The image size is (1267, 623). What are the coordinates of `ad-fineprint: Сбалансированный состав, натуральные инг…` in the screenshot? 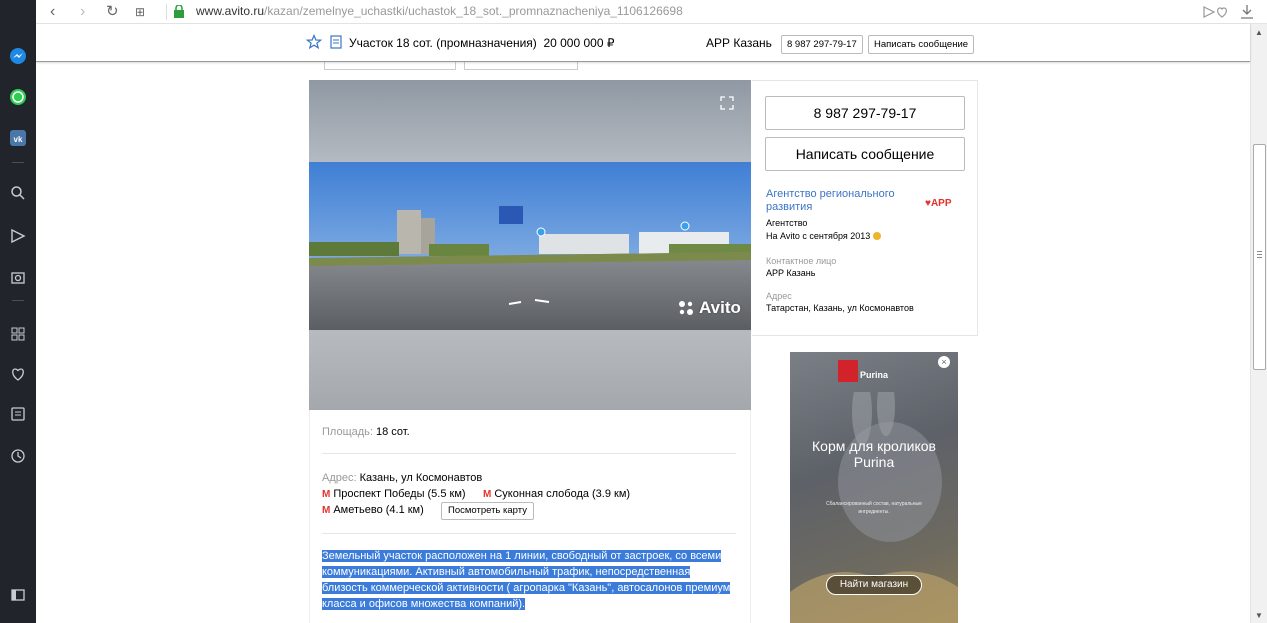 It's located at (874, 508).